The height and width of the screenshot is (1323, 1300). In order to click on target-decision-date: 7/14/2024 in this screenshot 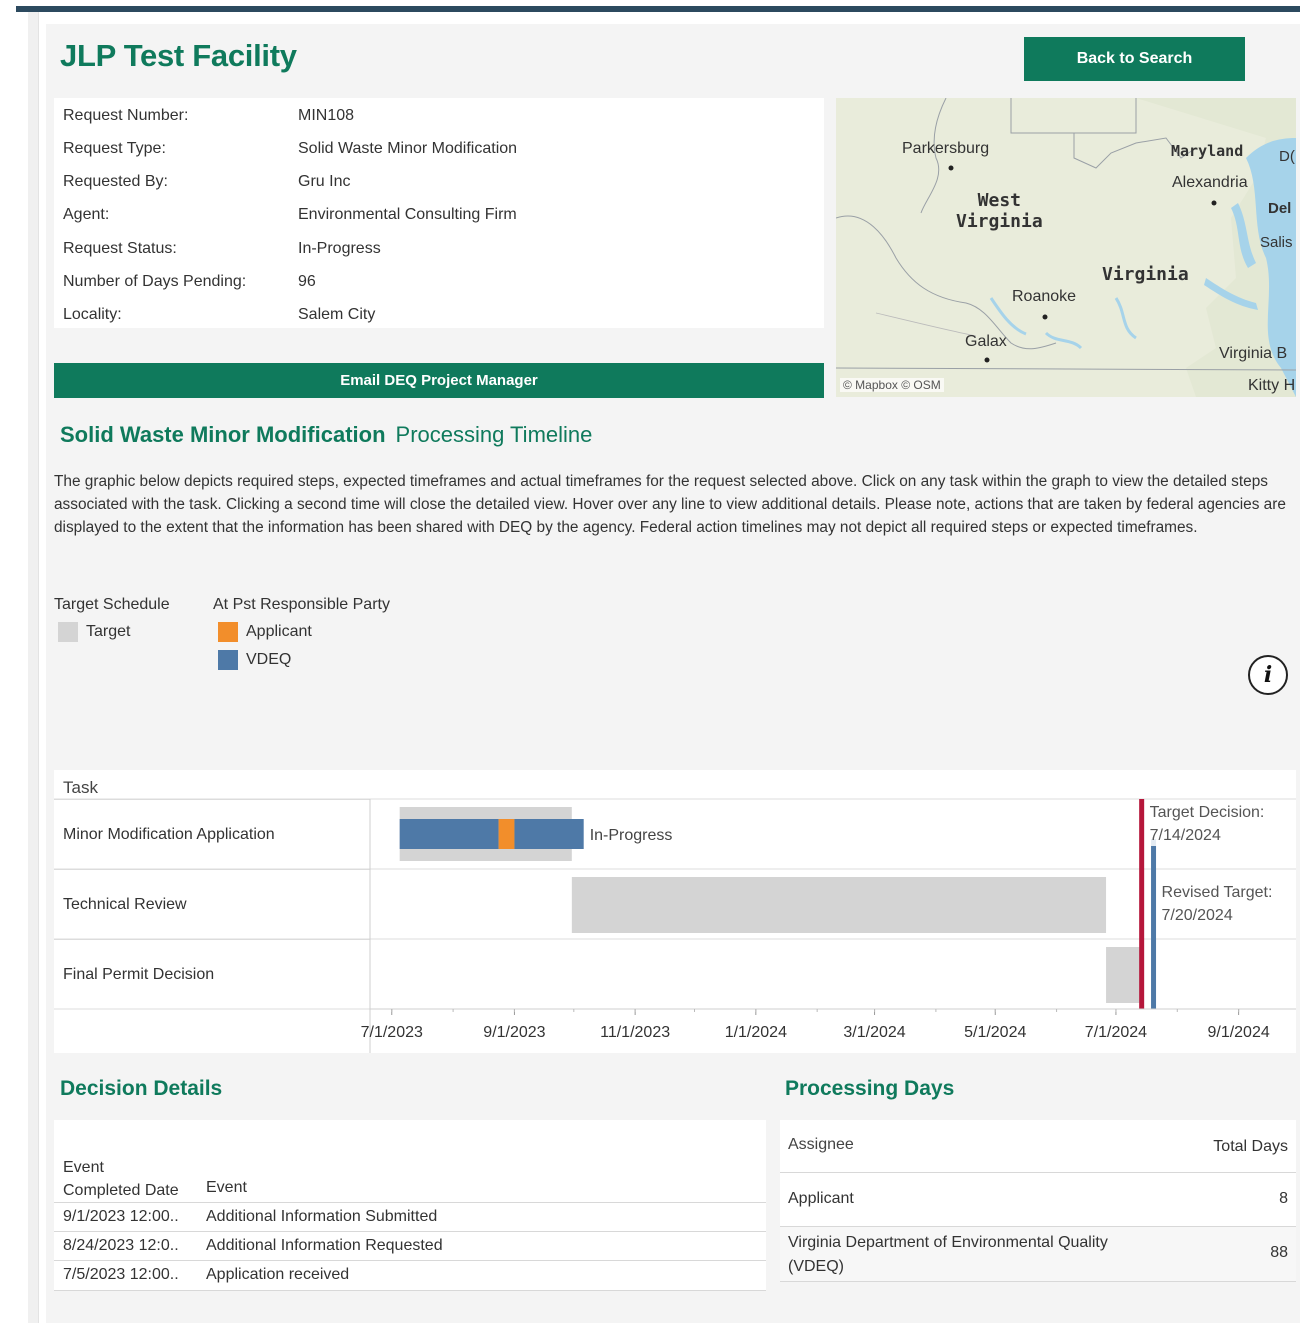, I will do `click(1185, 835)`.